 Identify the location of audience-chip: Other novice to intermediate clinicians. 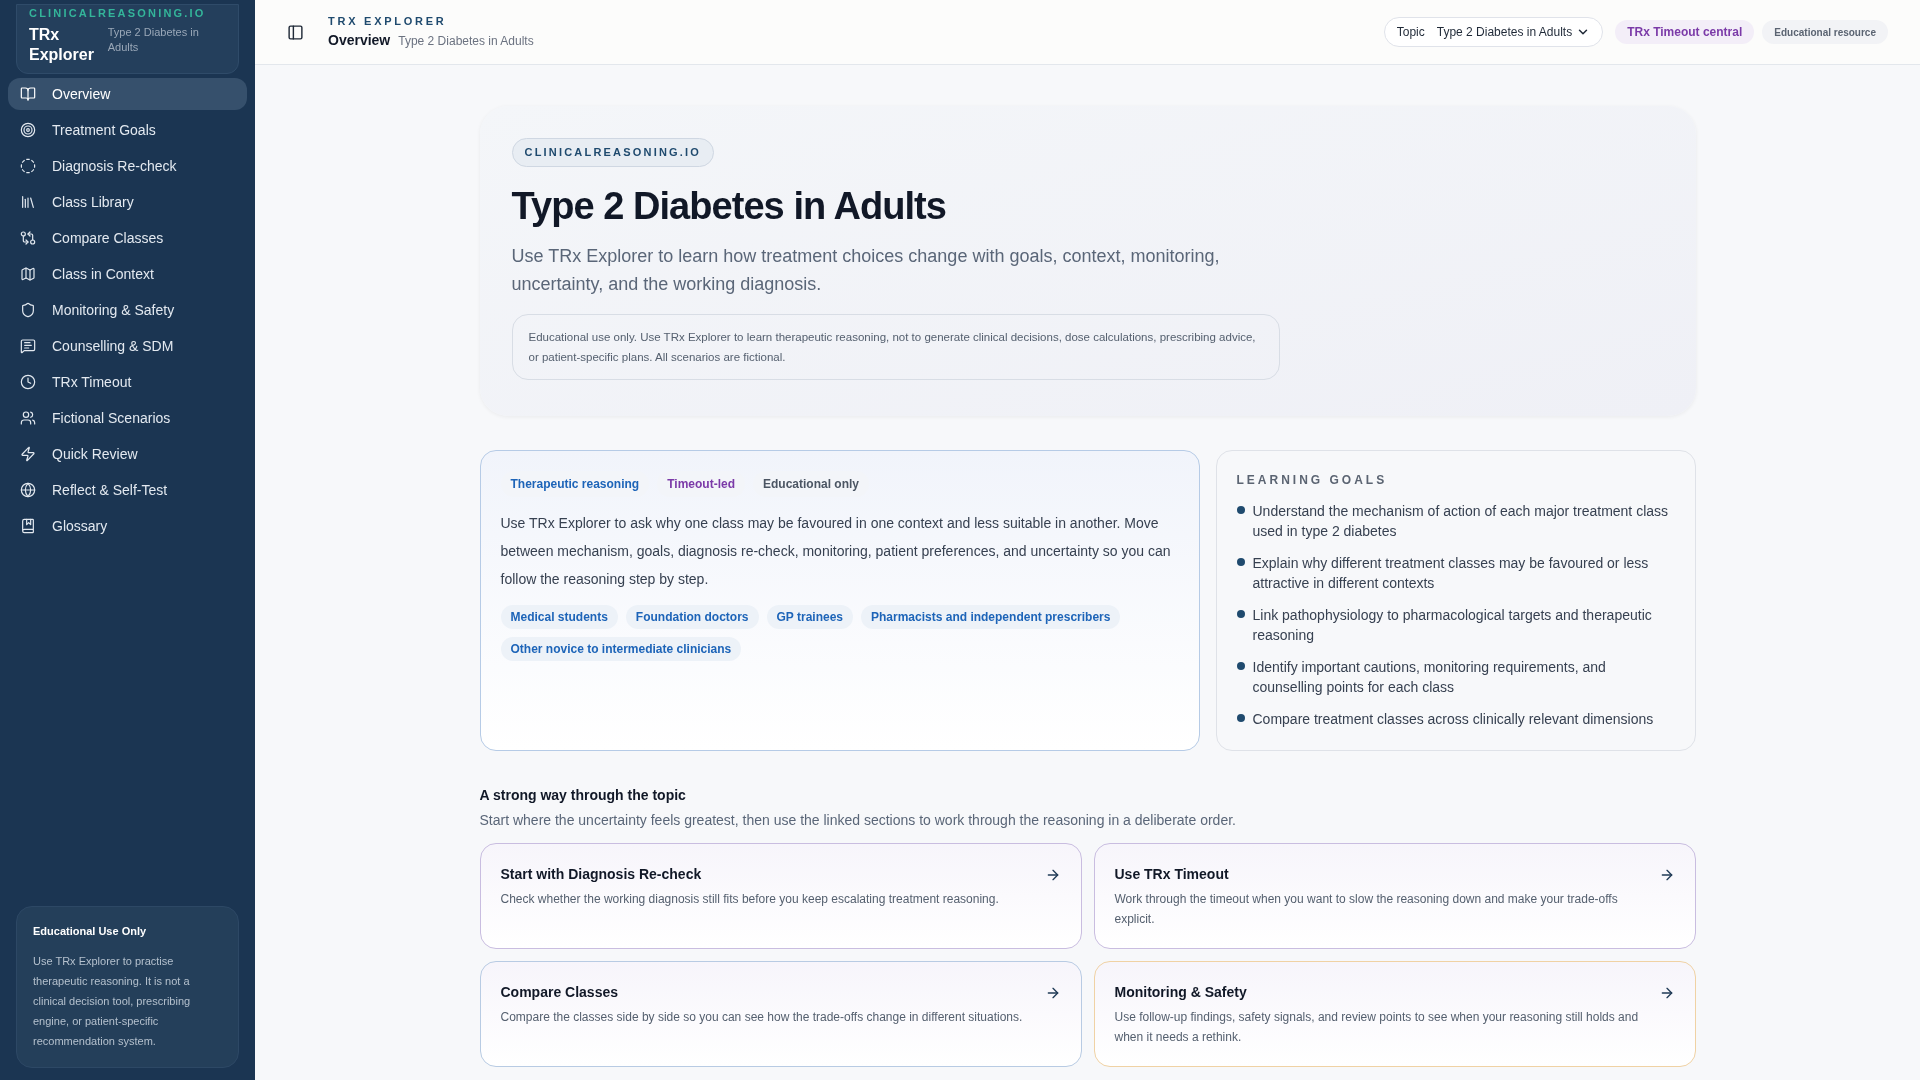
(621, 649).